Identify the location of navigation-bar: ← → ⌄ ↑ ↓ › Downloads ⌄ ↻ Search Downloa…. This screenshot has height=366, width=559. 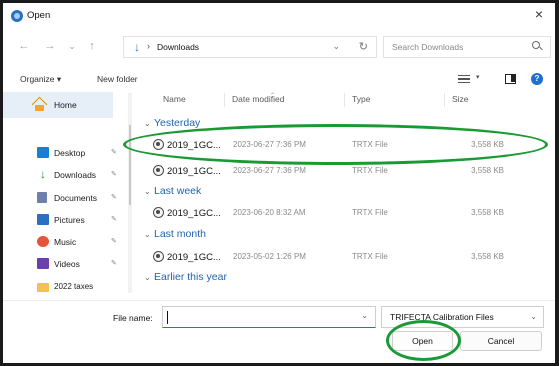
(278, 47).